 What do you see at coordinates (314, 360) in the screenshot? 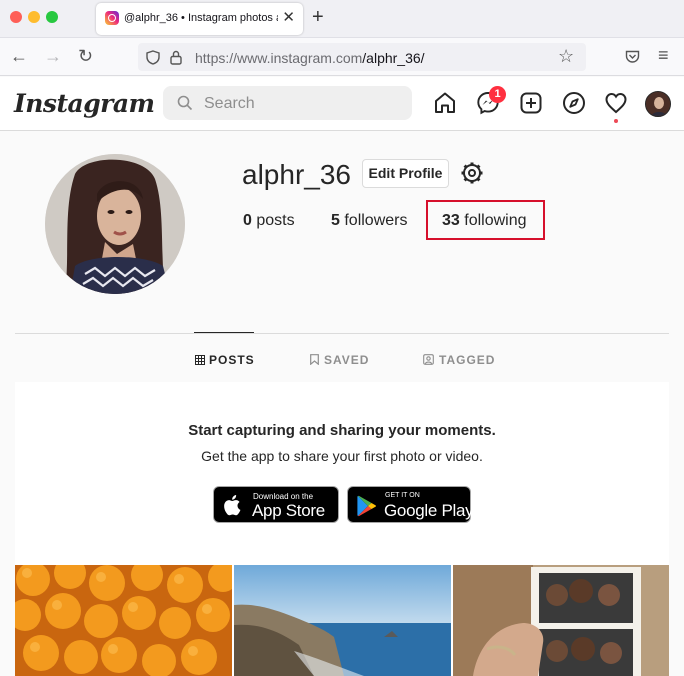
I see `bookmark-icon` at bounding box center [314, 360].